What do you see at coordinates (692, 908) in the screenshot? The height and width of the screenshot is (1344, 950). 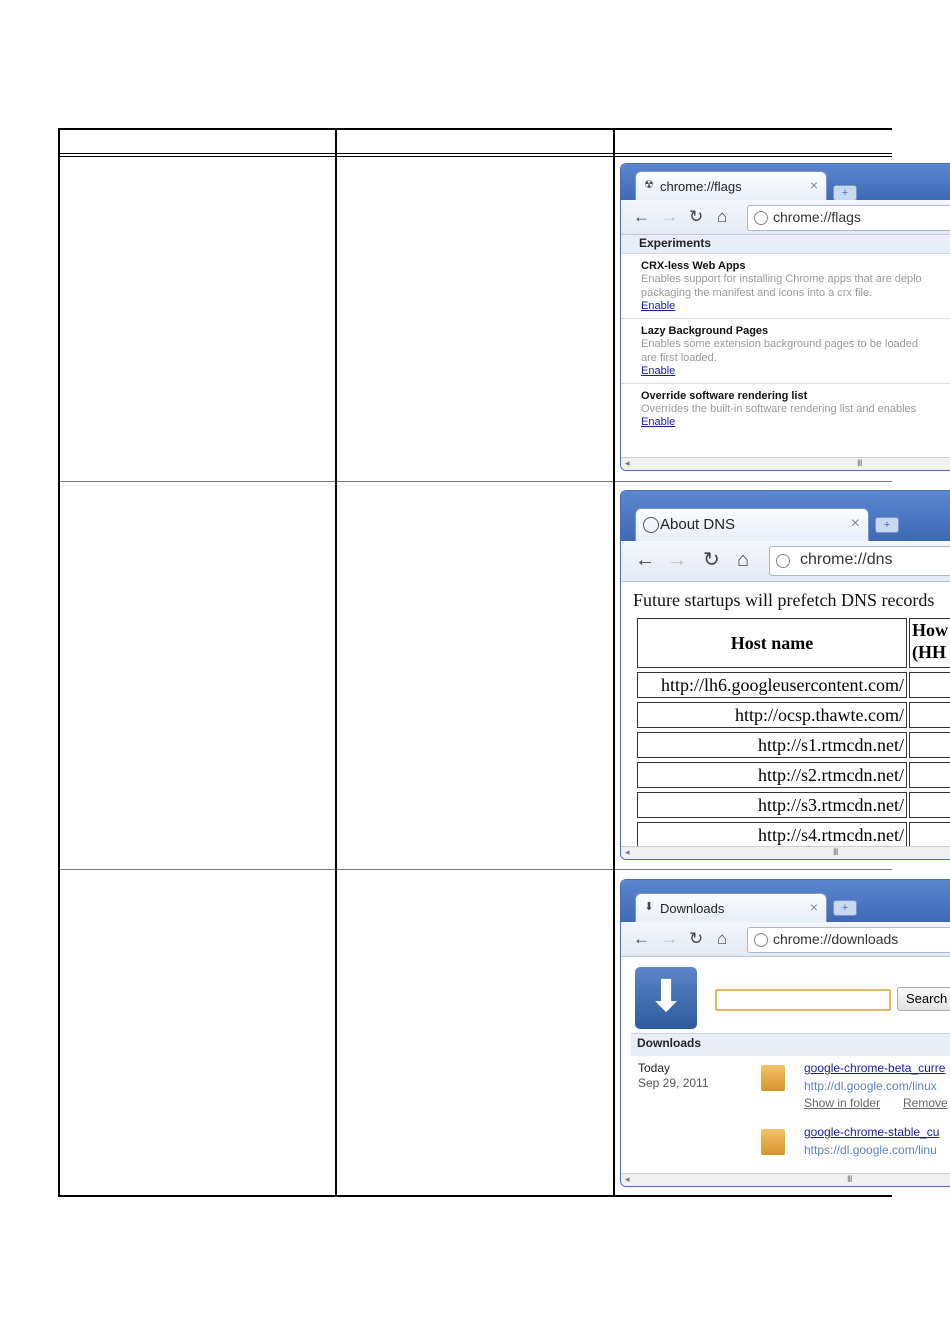 I see `tab-title: Downloads` at bounding box center [692, 908].